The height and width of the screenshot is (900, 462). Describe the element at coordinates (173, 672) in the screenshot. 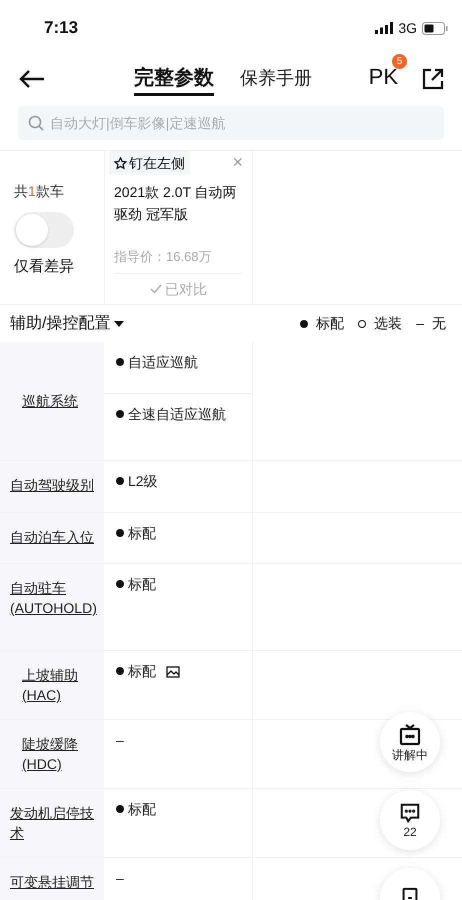

I see `image-icon` at that location.